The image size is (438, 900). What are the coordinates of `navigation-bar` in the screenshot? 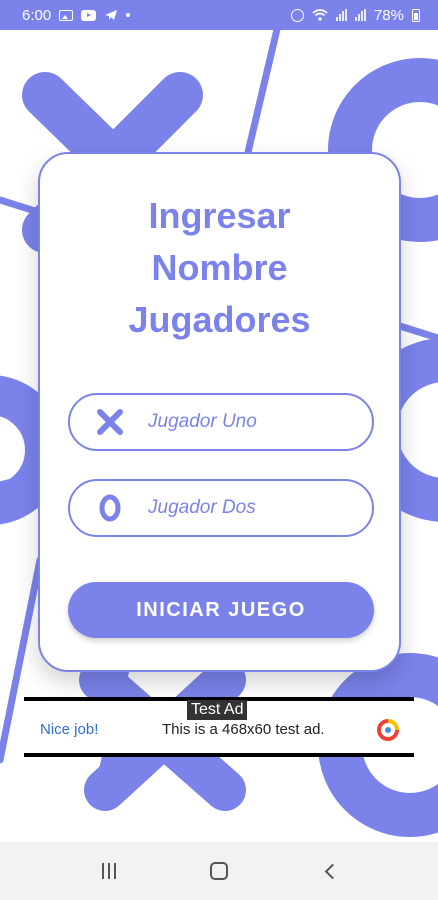 It's located at (219, 871).